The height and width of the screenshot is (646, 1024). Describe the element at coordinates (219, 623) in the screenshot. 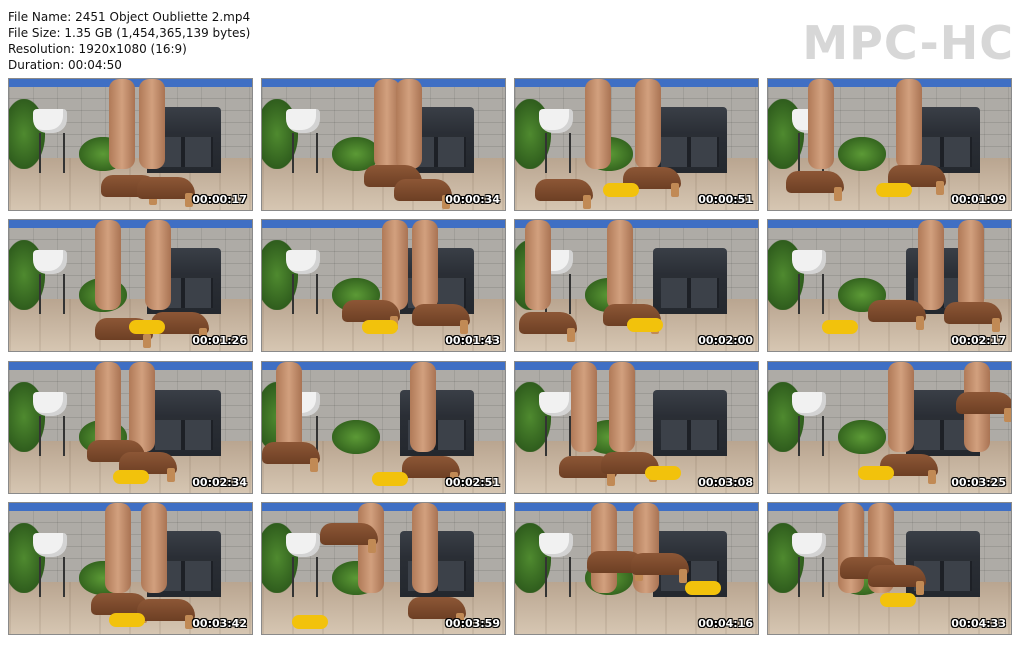

I see `thumbnail-timestamp: 00:03:42` at that location.